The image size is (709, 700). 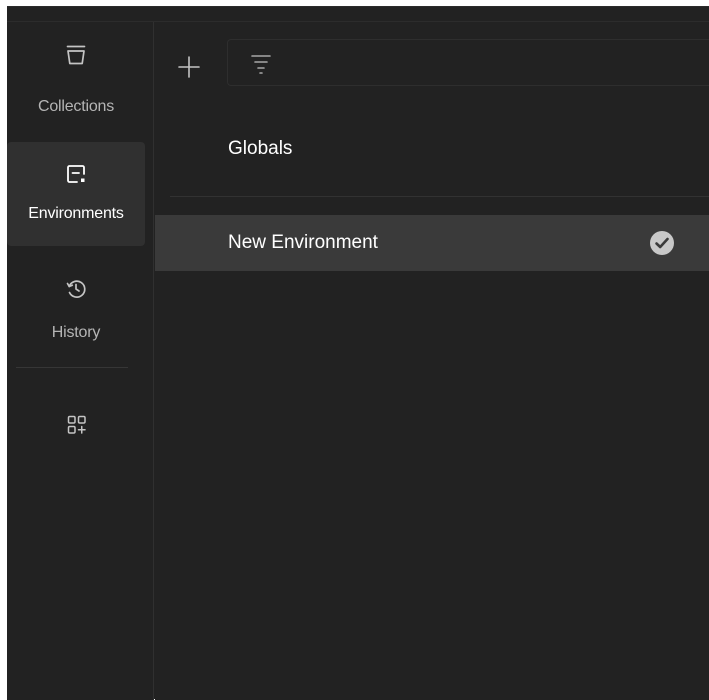 I want to click on sidebar-item-label: Environments, so click(x=76, y=213).